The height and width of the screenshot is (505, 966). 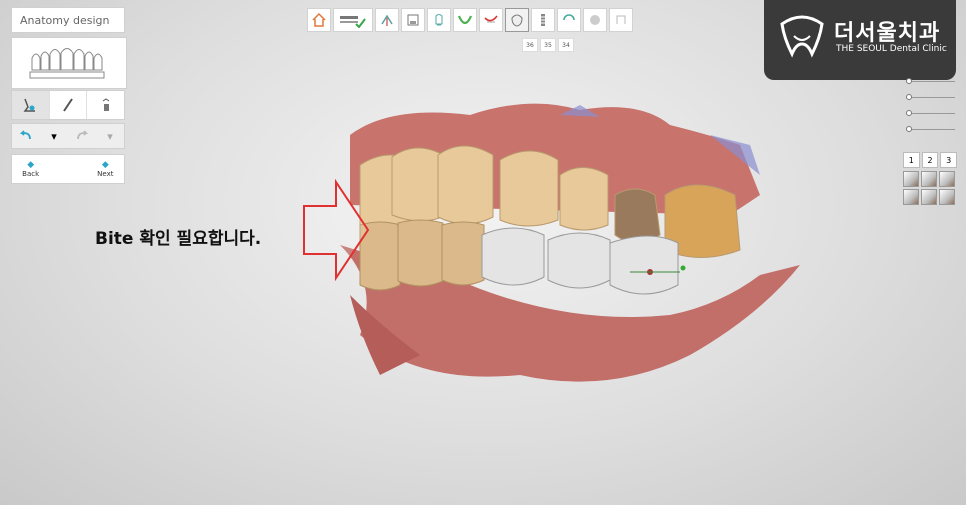 I want to click on connector-icon, so click(x=569, y=17).